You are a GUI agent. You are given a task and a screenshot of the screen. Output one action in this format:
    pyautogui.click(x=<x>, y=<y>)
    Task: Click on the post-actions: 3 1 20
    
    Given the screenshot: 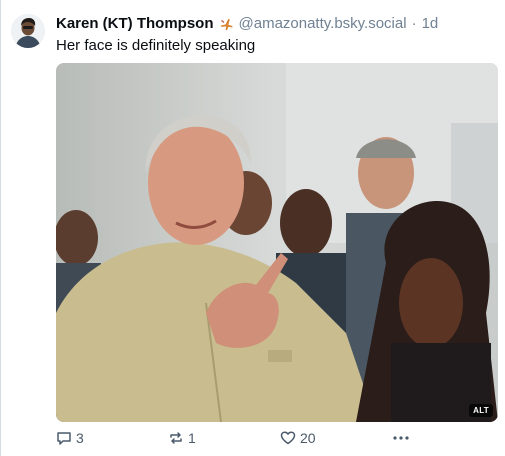 What is the action you would take?
    pyautogui.click(x=277, y=440)
    